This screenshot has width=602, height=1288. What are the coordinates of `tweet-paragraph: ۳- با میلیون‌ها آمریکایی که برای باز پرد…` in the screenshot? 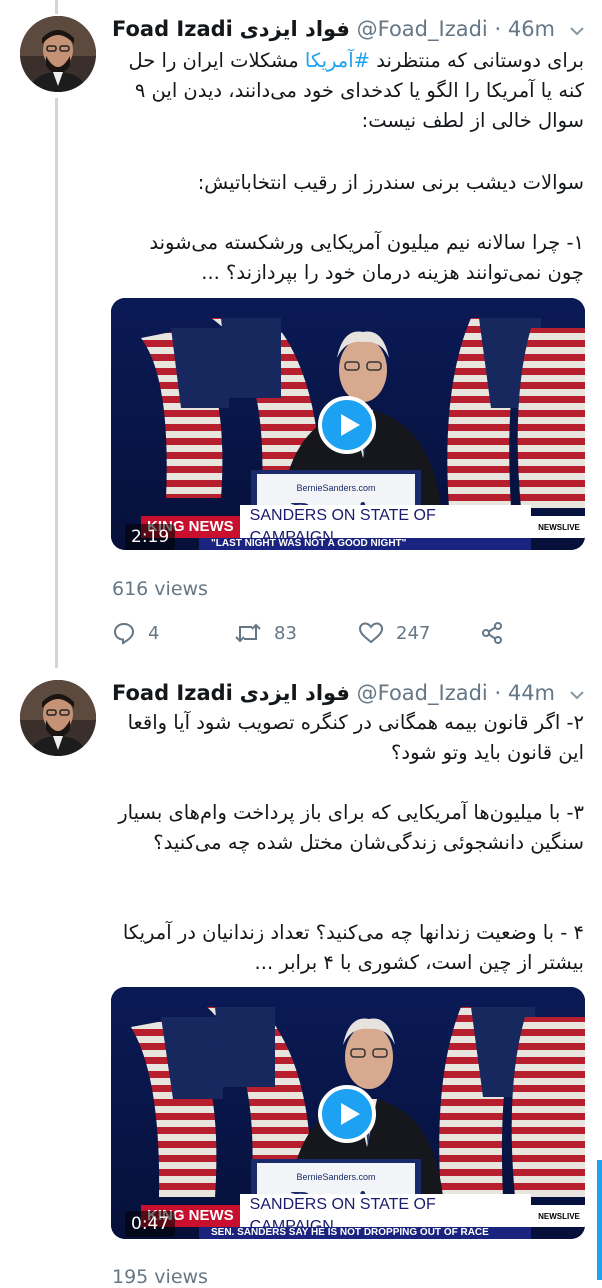 It's located at (348, 827).